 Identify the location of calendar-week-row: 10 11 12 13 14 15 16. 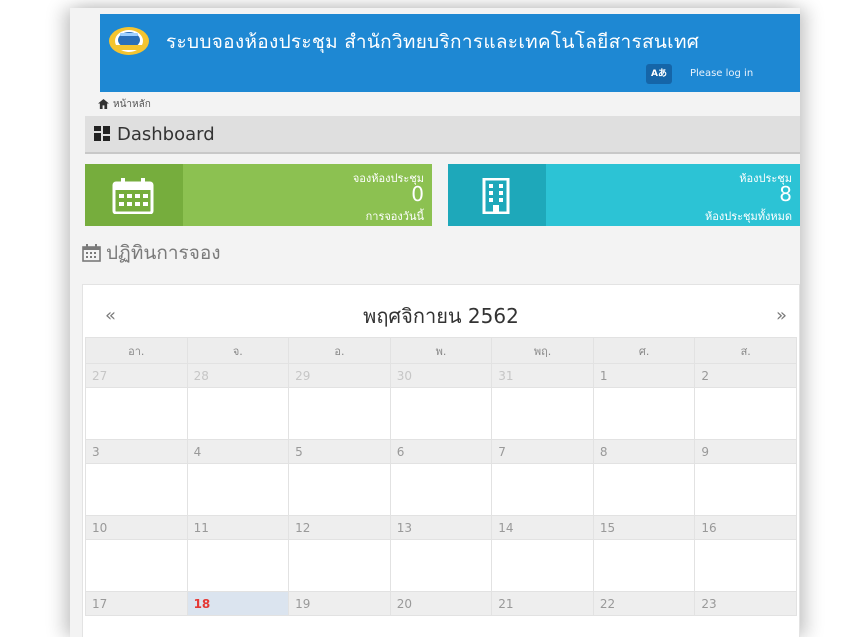
(441, 527).